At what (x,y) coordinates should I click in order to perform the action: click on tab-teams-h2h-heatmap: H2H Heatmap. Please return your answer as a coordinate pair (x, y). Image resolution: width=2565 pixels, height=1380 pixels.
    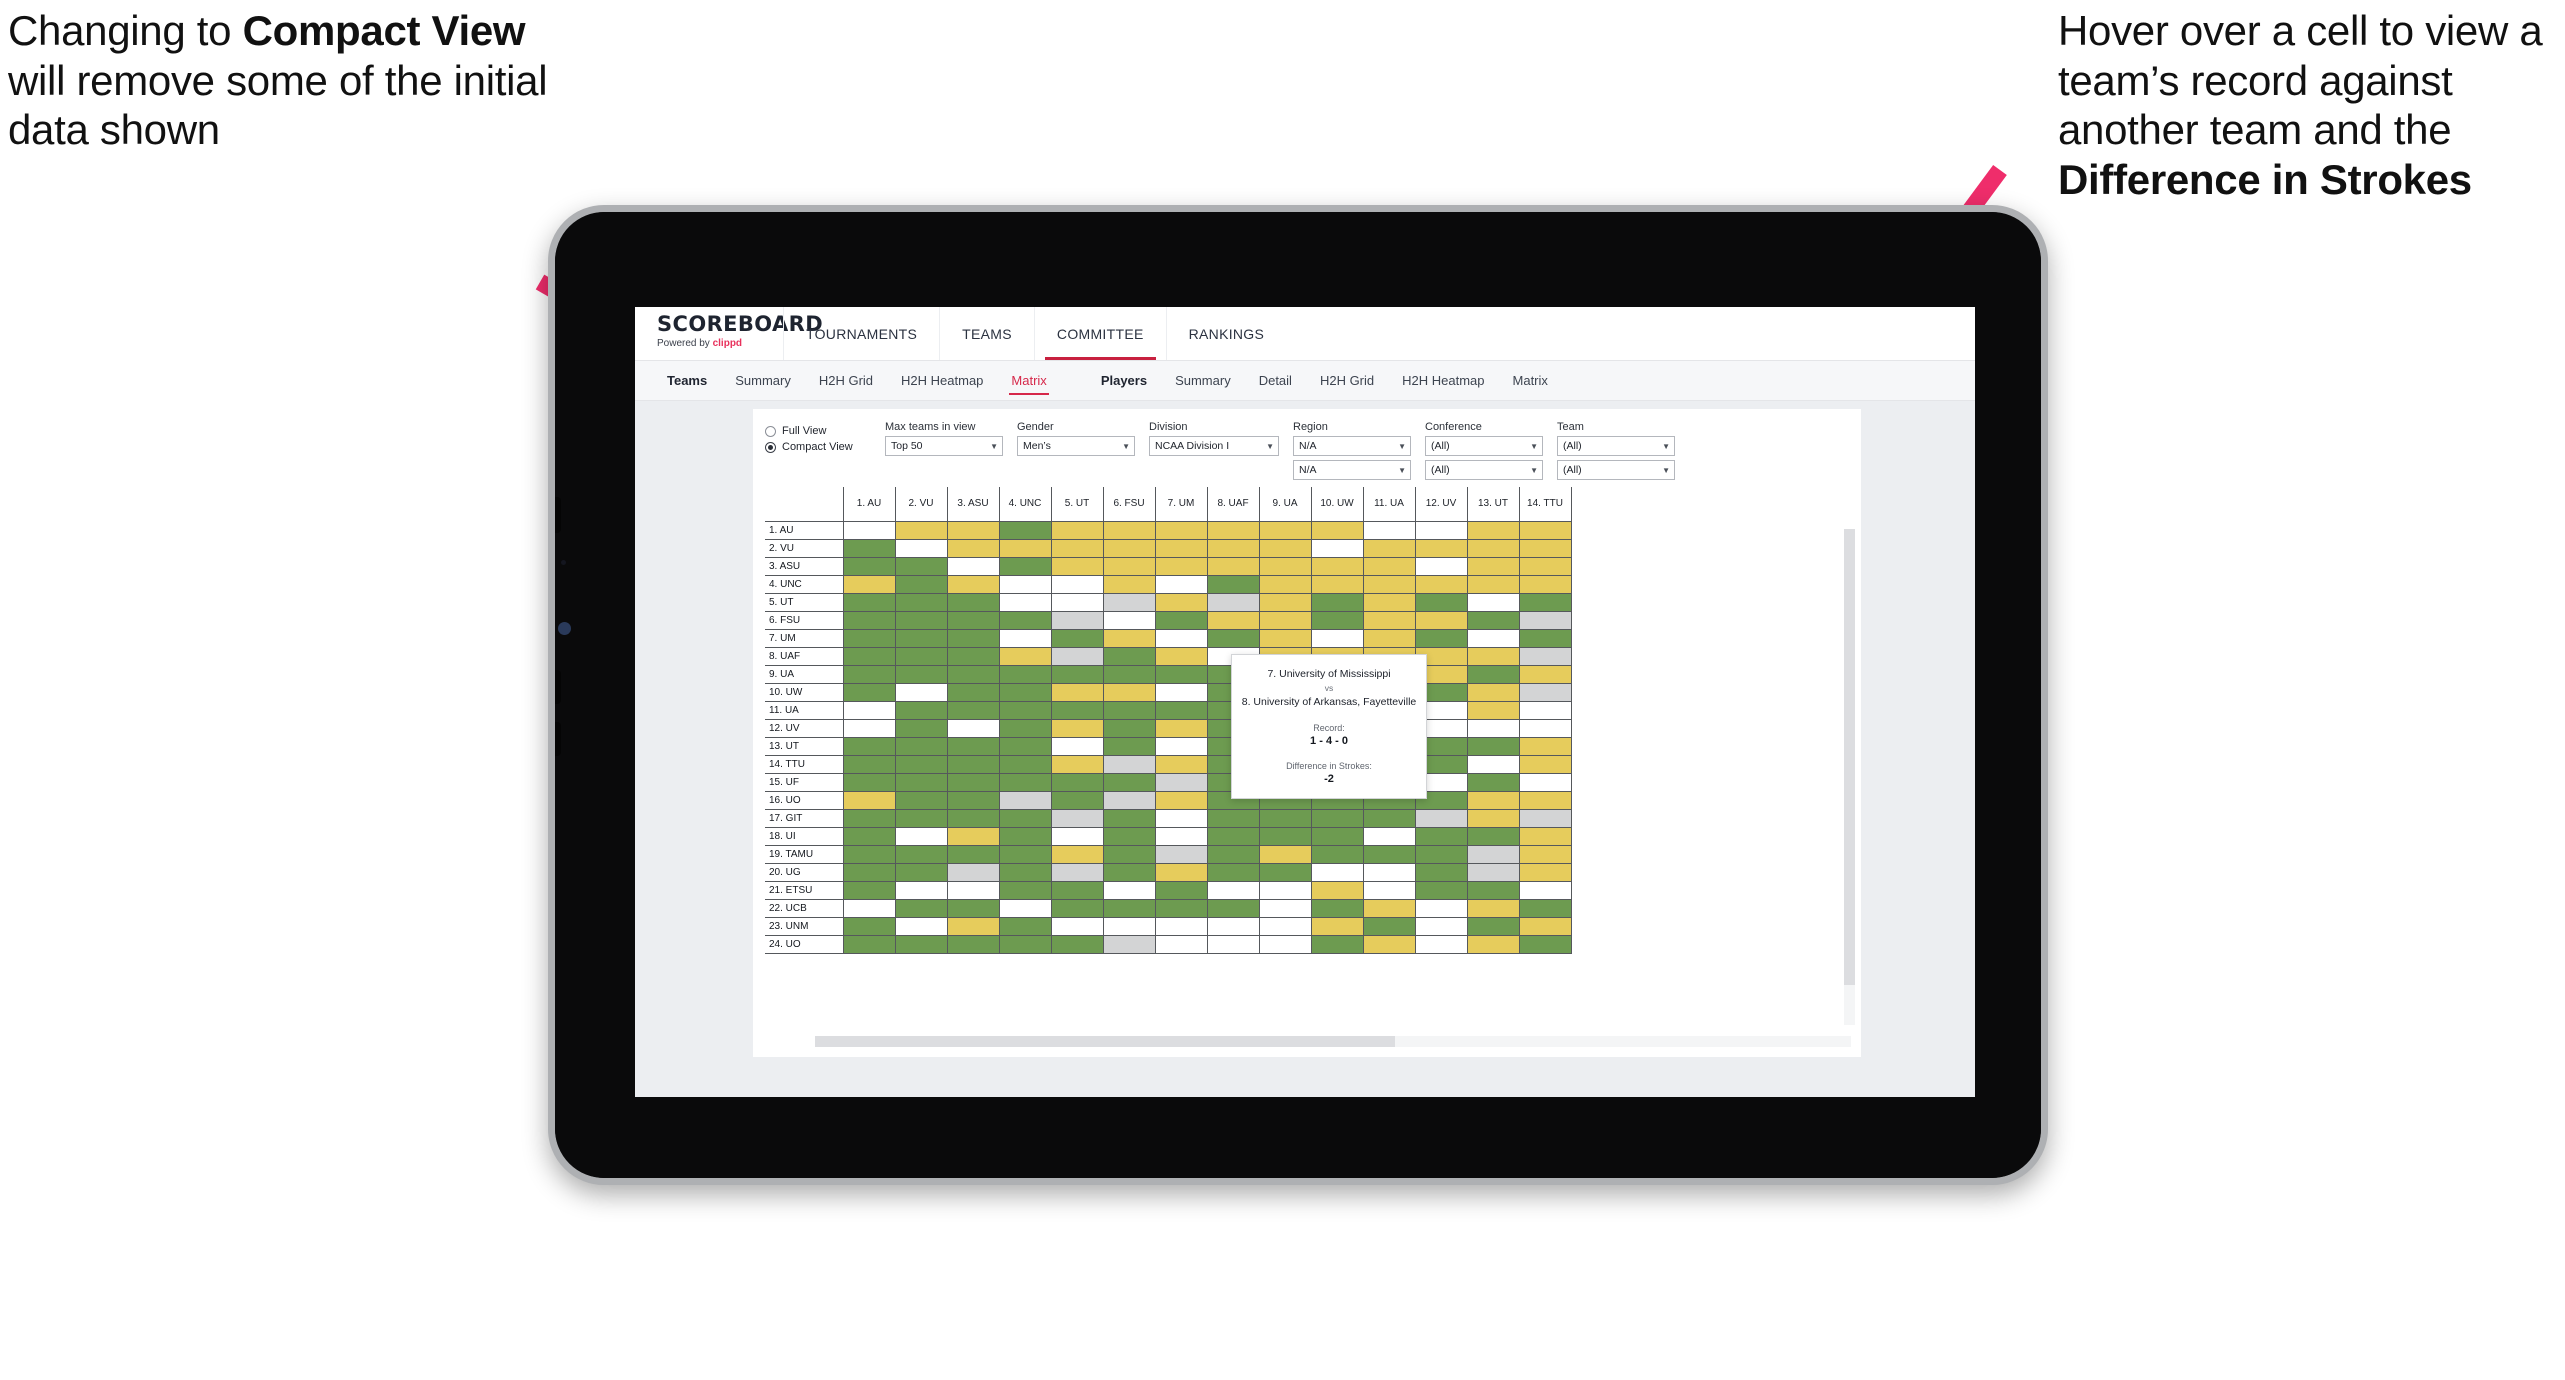
    Looking at the image, I should click on (942, 381).